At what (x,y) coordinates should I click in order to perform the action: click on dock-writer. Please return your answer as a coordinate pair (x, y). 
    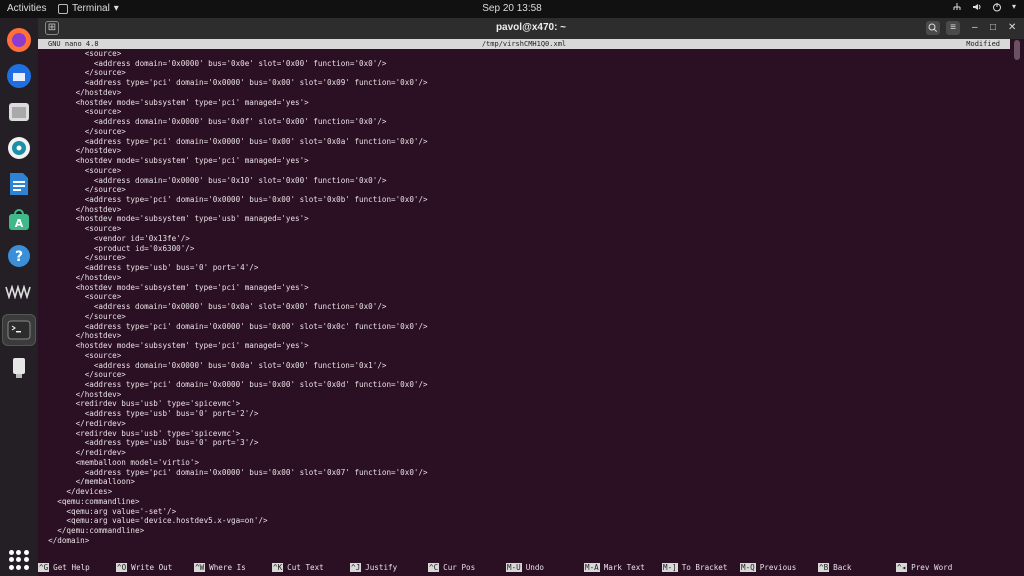
    Looking at the image, I should click on (19, 184).